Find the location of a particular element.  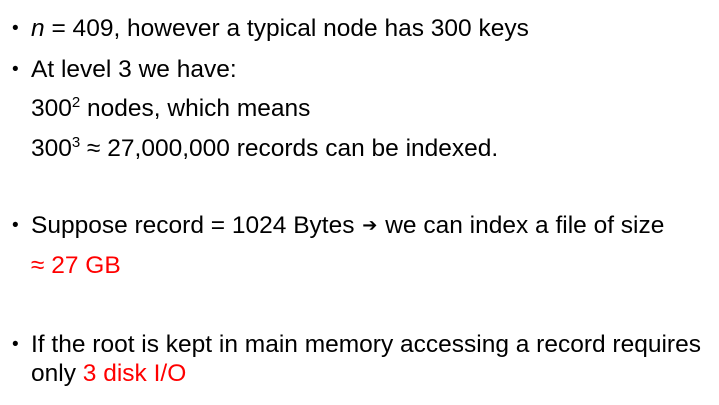

bullet-4-line-2: only 3 disk I/O is located at coordinates (108, 374).